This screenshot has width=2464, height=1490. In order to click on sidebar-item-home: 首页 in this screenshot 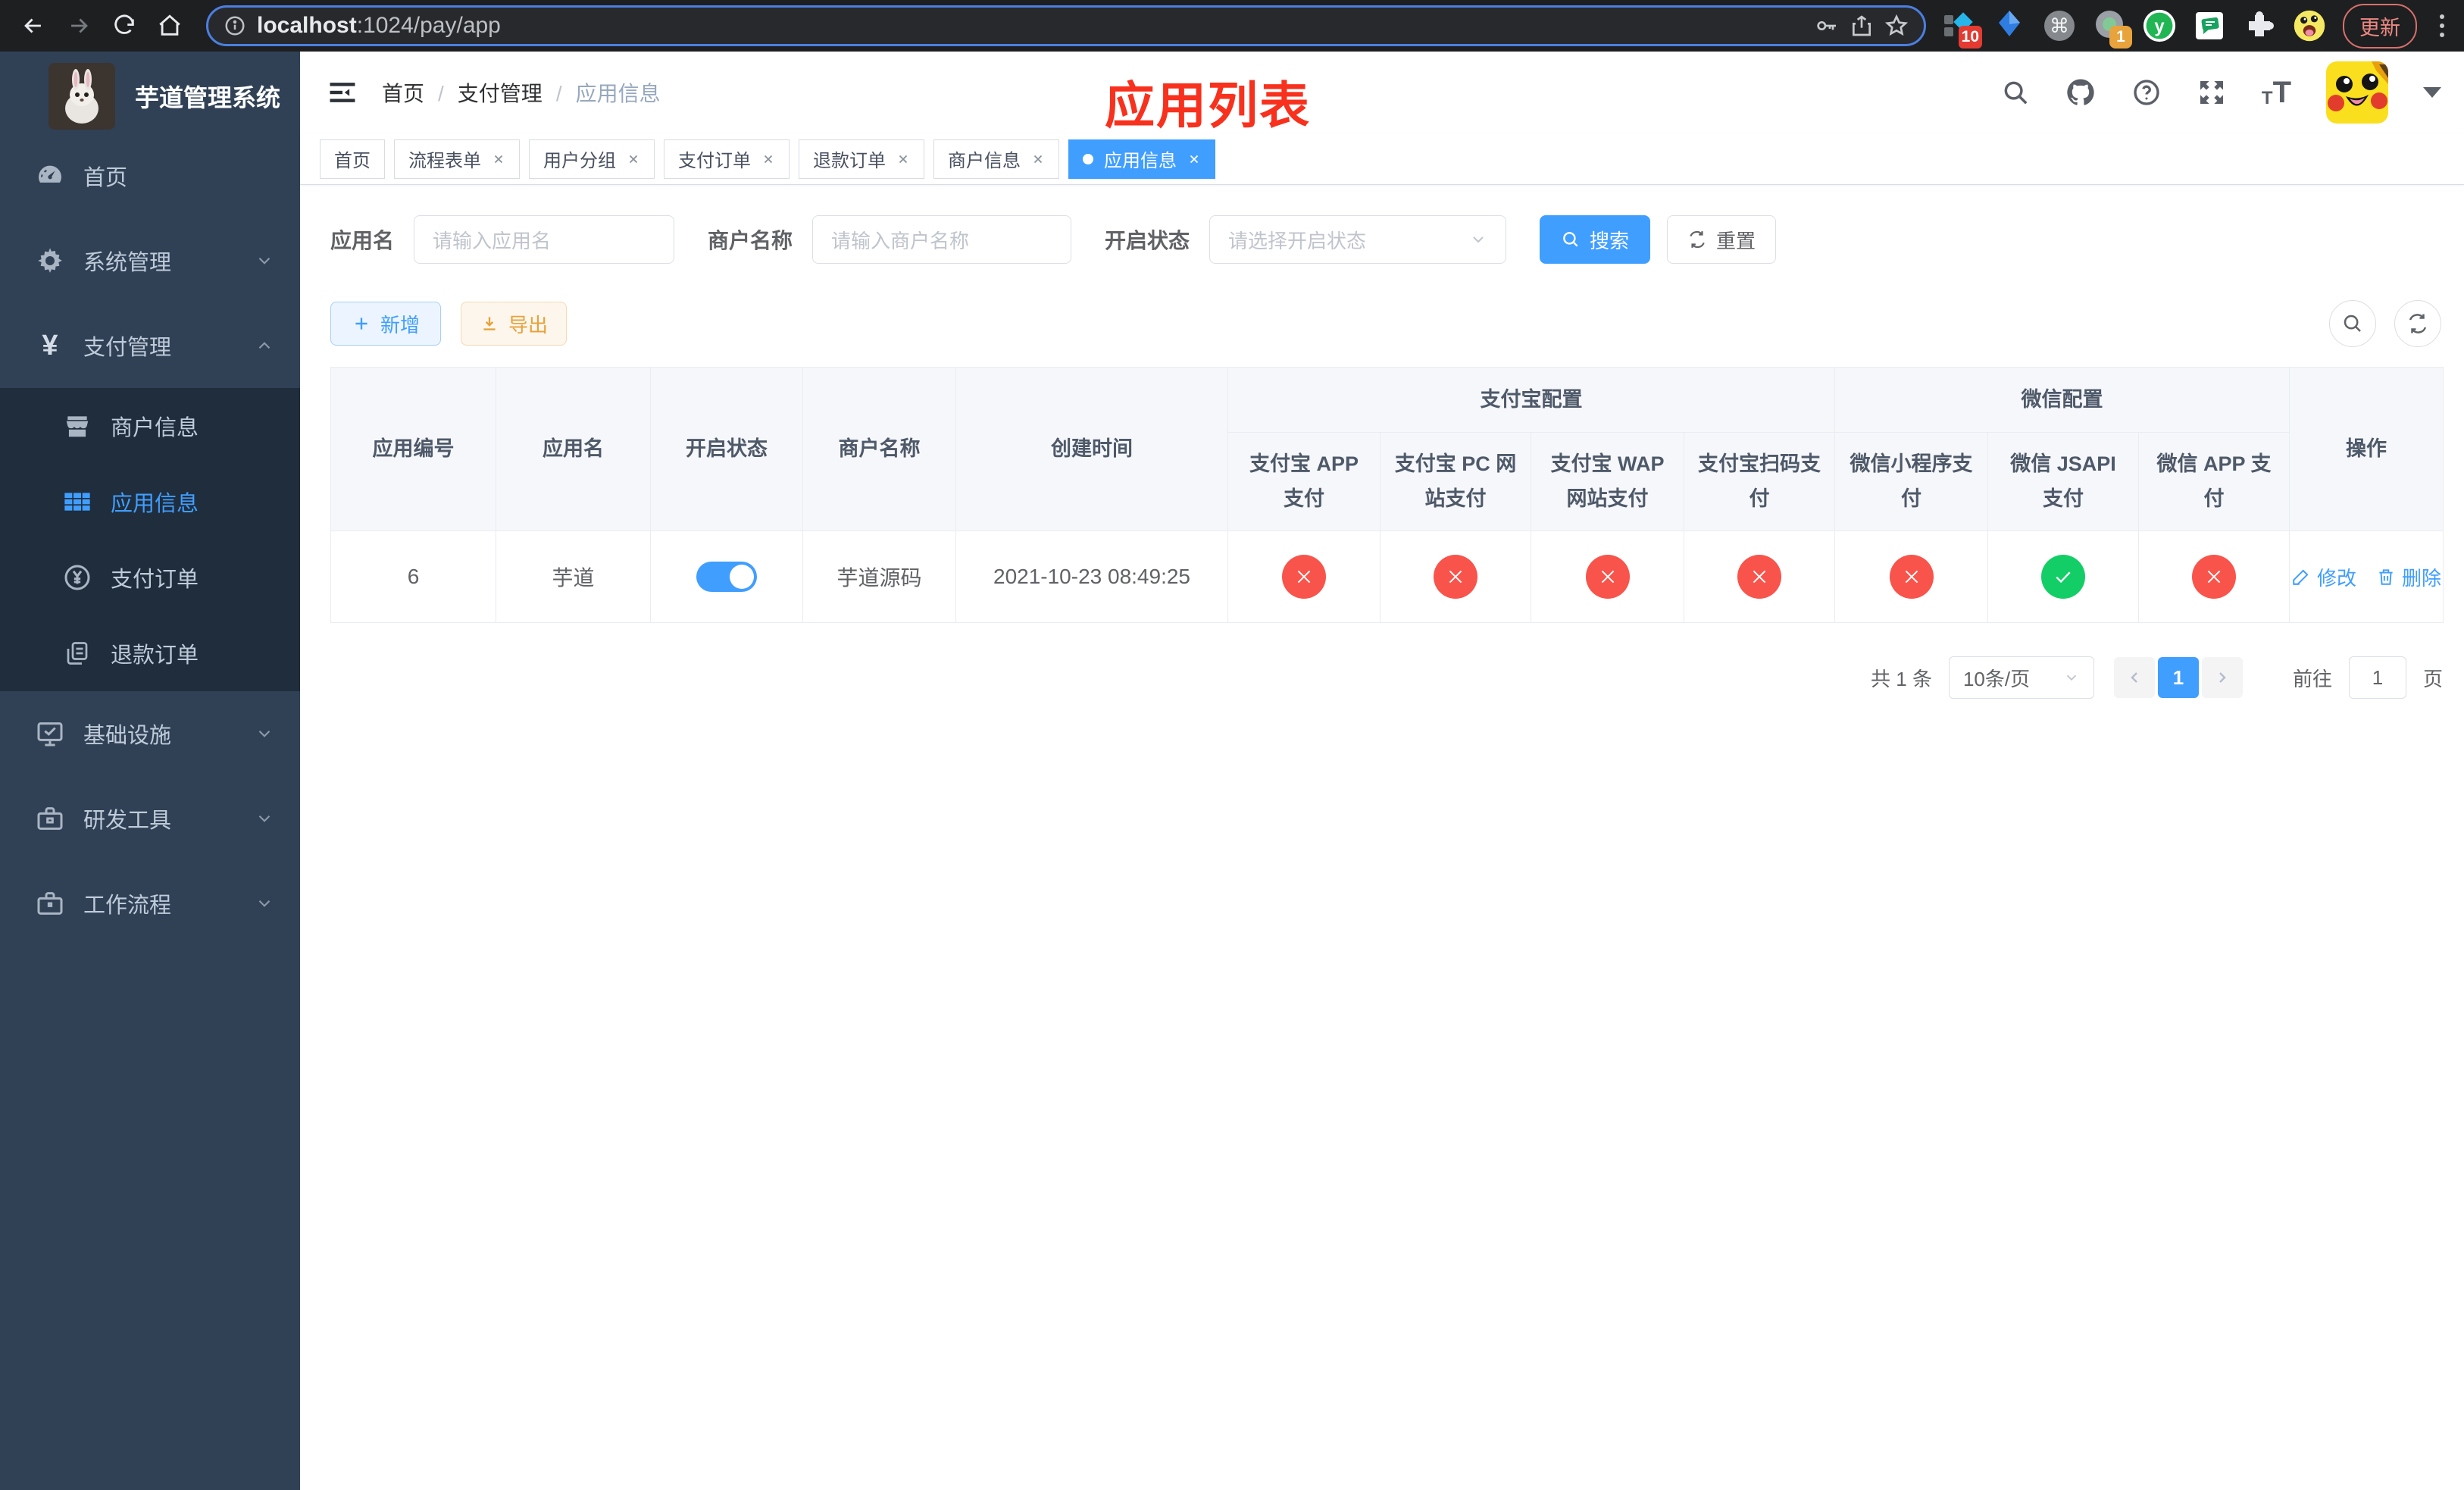, I will do `click(150, 176)`.